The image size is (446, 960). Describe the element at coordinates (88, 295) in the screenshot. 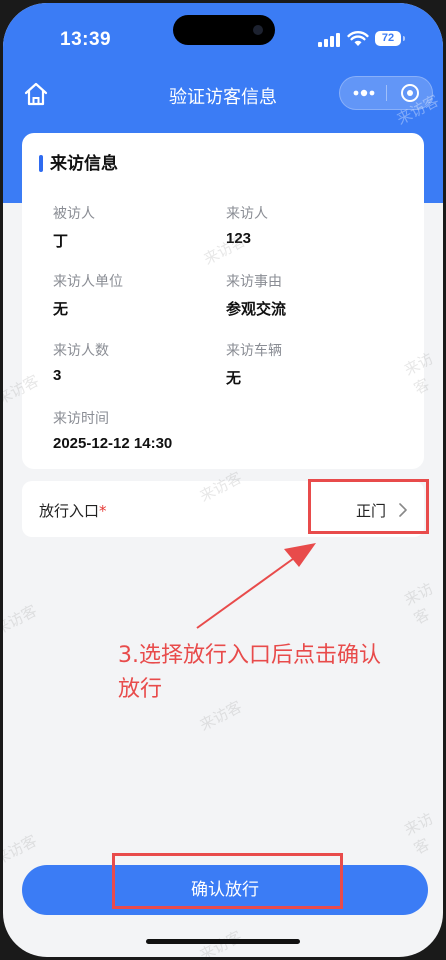

I see `field-visitor-company: 来访人单位 无` at that location.